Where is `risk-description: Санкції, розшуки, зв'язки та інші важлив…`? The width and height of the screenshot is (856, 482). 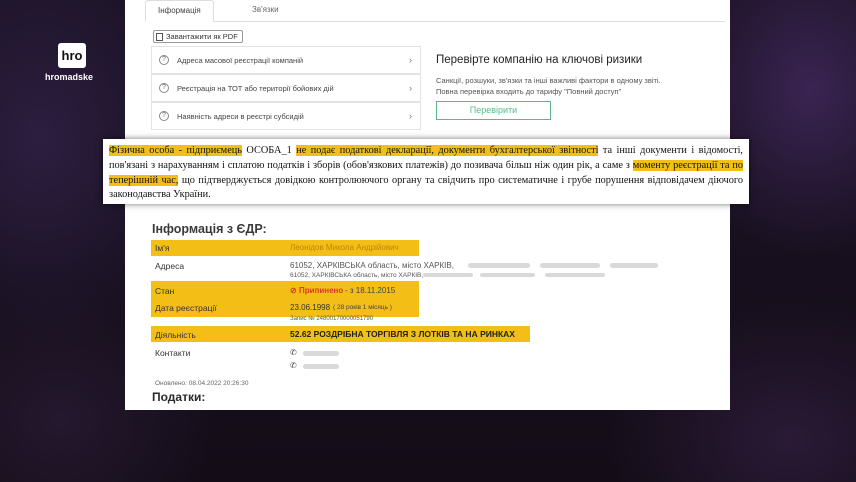 risk-description: Санкції, розшуки, зв'язки та інші важлив… is located at coordinates (571, 86).